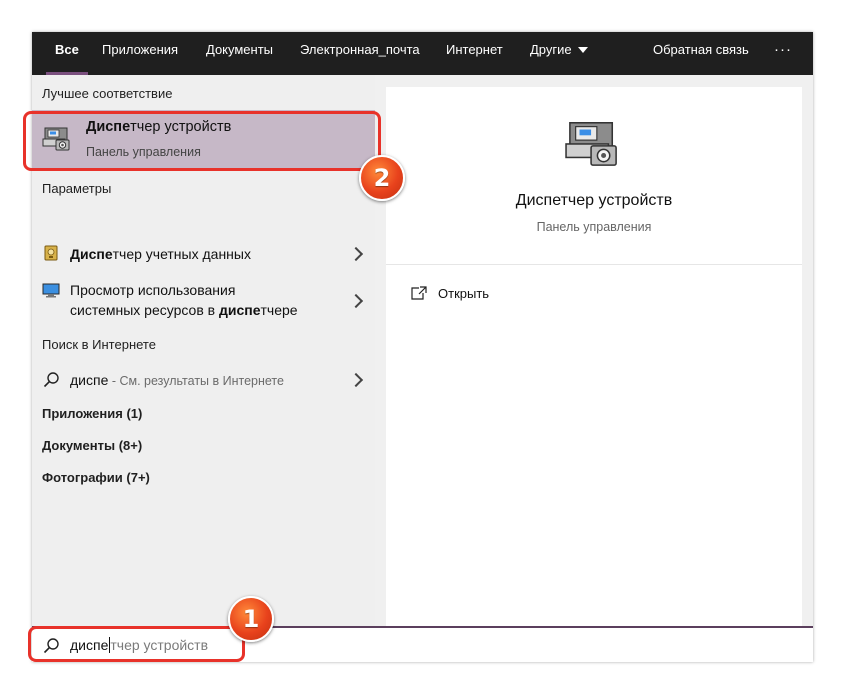  I want to click on settings-item-credential-manager: Диспетчер учетных данных, so click(203, 260).